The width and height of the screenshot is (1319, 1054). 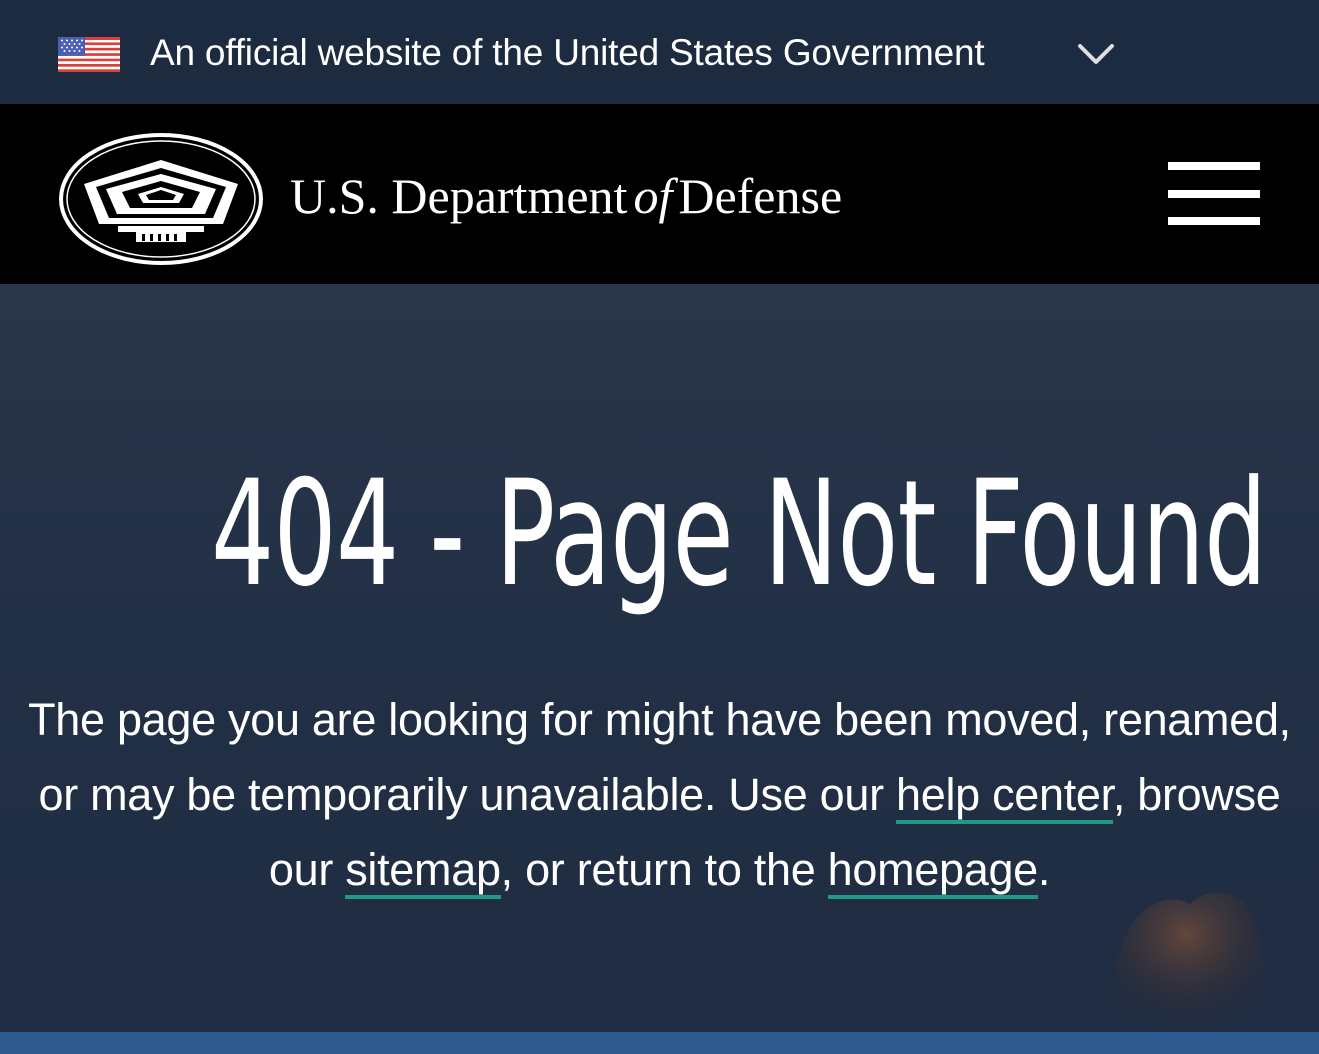 What do you see at coordinates (423, 871) in the screenshot?
I see `sitemap-link: sitemap` at bounding box center [423, 871].